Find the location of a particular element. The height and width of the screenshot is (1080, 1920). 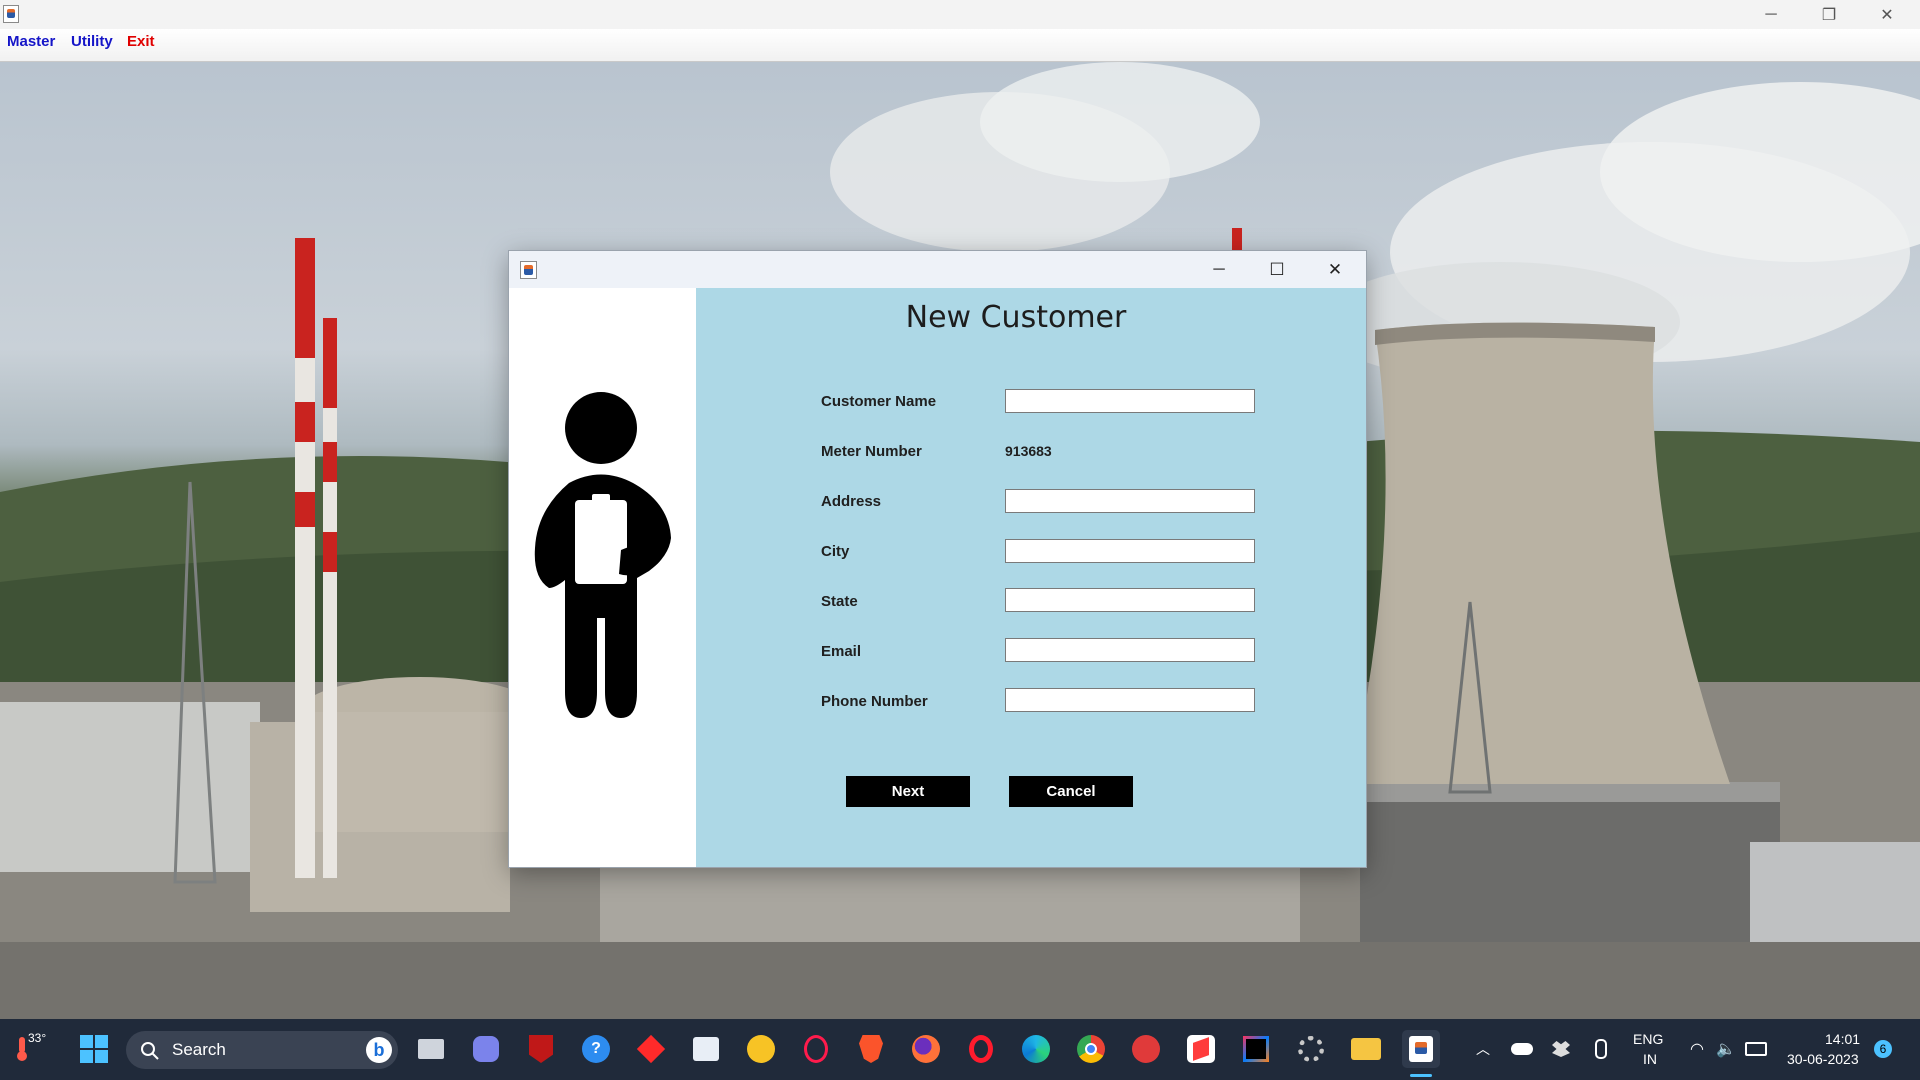

red-diamond-app-icon is located at coordinates (651, 1049).